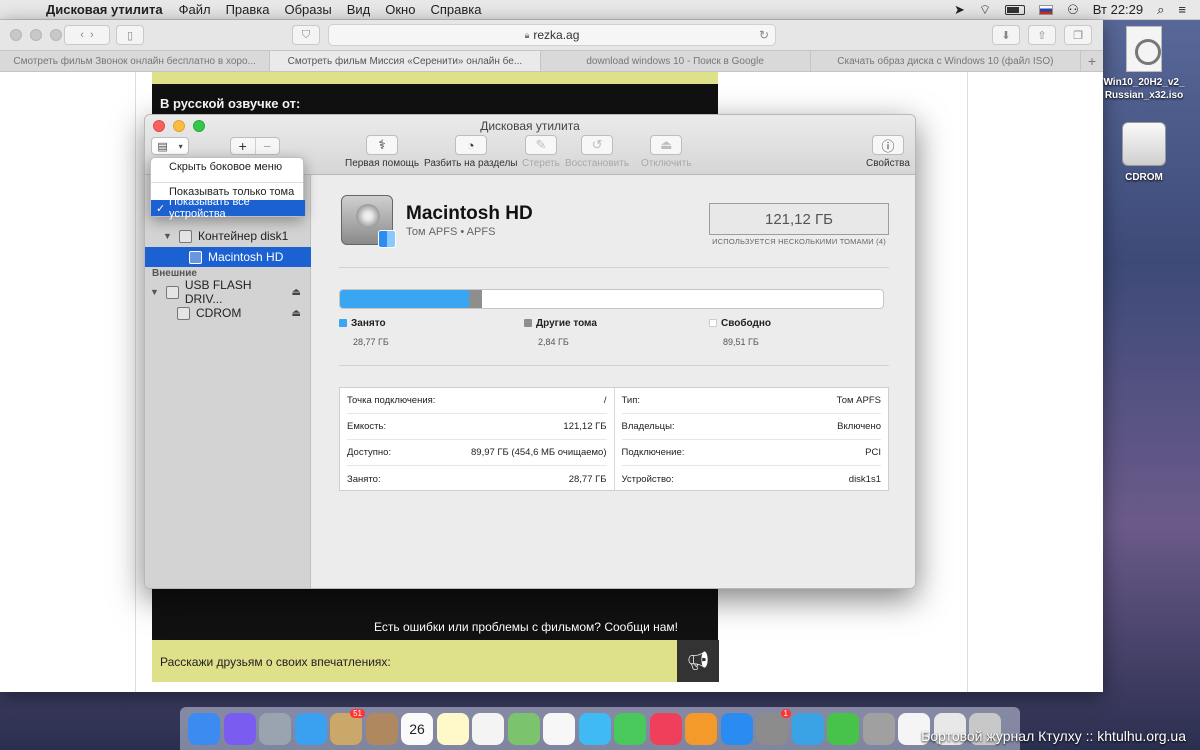  Describe the element at coordinates (751, 453) in the screenshot. I see `info-row: Подключение: PCI` at that location.